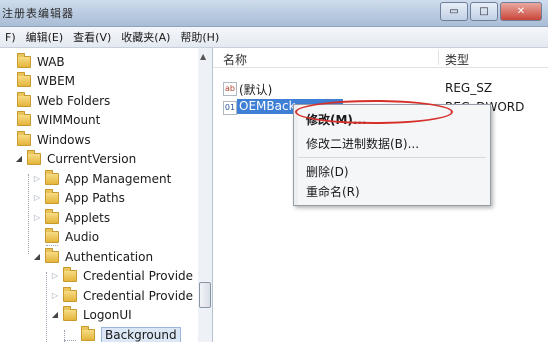  What do you see at coordinates (380, 58) in the screenshot?
I see `column-header: 名称 类型` at bounding box center [380, 58].